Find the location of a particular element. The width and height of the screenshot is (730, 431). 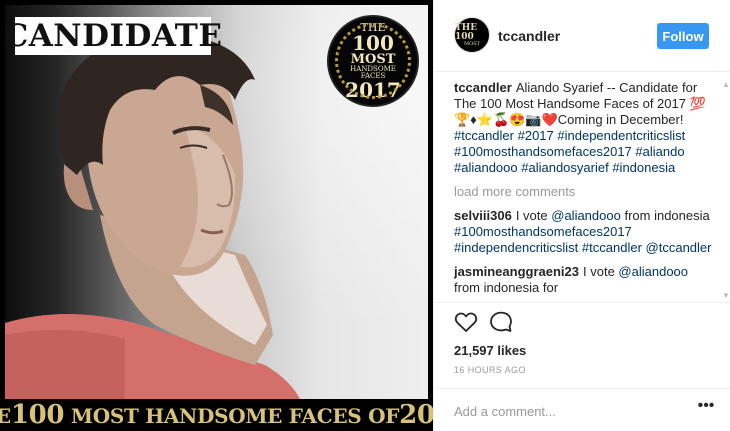

scroll-up-arrow-icon: ▲ is located at coordinates (726, 84).